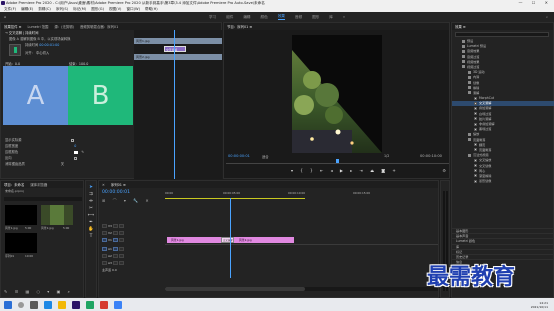  What do you see at coordinates (91, 194) in the screenshot?
I see `track-select-tool-icon: ⇉` at bounding box center [91, 194].